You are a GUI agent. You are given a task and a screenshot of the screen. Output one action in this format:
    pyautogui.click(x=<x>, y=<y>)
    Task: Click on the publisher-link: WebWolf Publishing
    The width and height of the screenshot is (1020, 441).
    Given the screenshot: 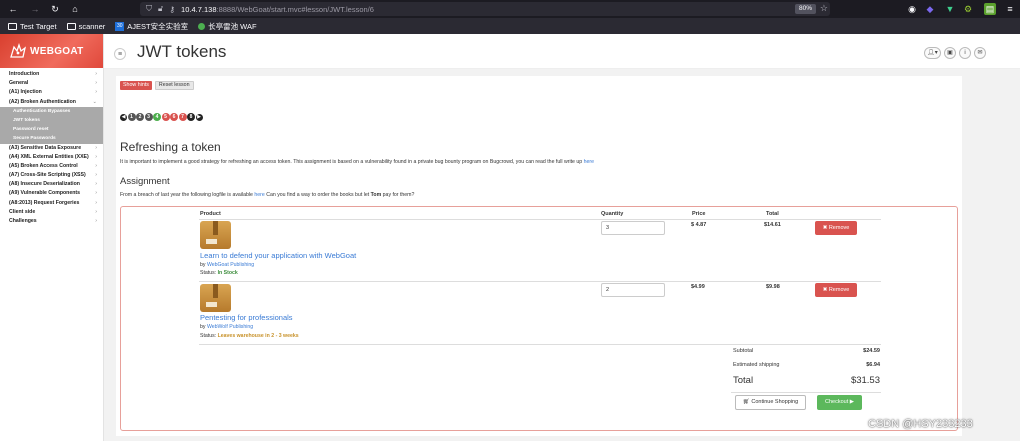 What is the action you would take?
    pyautogui.click(x=230, y=327)
    